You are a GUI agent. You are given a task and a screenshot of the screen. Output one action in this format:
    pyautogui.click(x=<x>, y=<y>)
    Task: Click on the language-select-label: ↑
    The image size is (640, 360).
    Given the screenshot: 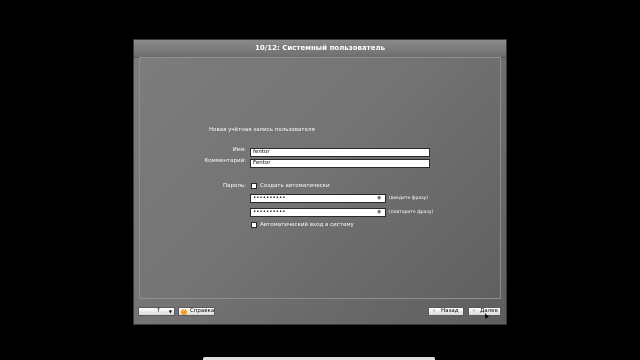 What is the action you would take?
    pyautogui.click(x=158, y=311)
    